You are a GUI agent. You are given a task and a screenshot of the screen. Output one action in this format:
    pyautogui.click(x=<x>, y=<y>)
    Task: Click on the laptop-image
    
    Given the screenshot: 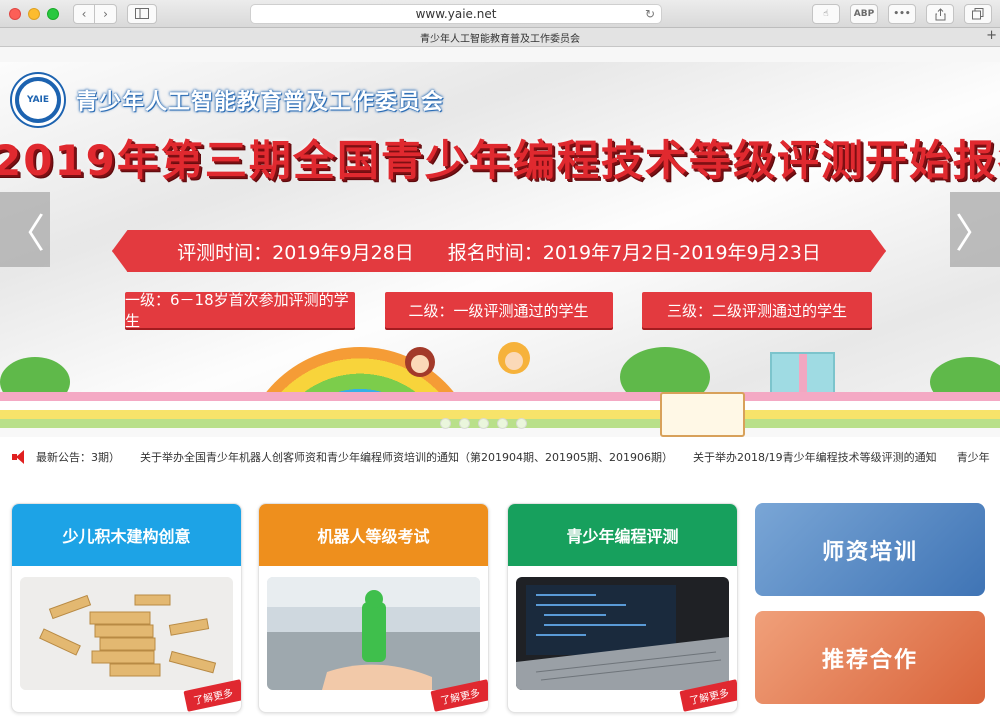 What is the action you would take?
    pyautogui.click(x=622, y=633)
    